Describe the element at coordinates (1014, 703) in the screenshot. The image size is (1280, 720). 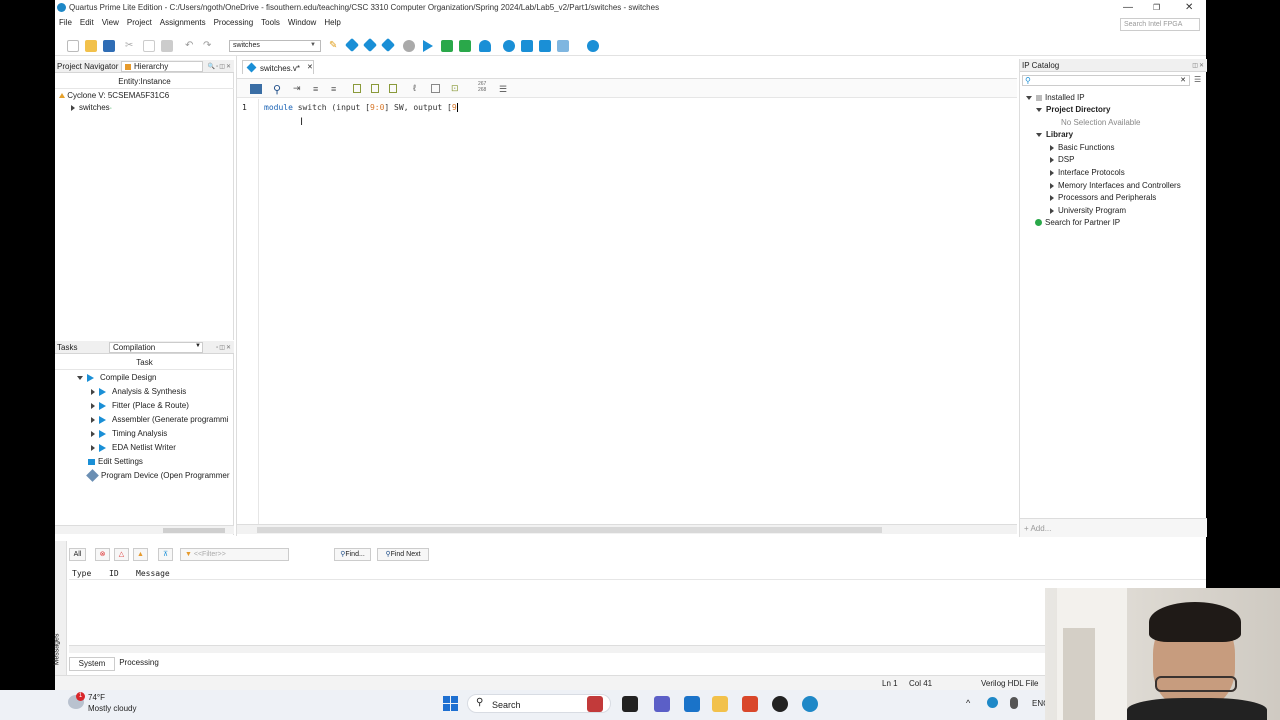
I see `microphone-icon` at that location.